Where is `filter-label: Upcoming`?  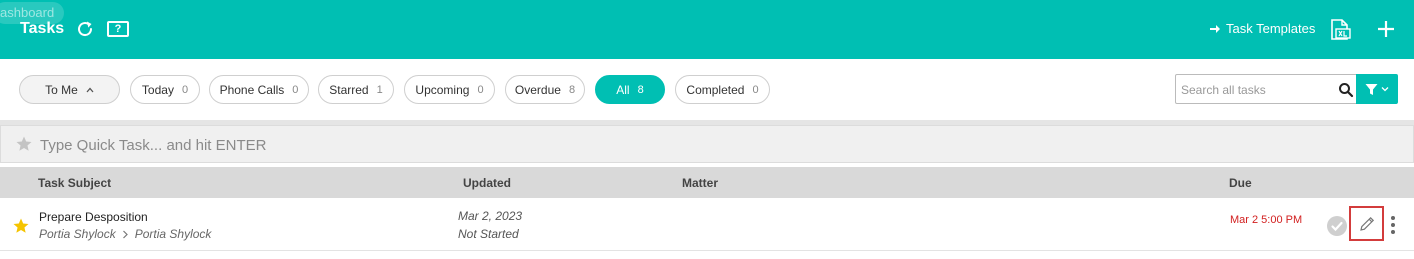
filter-label: Upcoming is located at coordinates (442, 89).